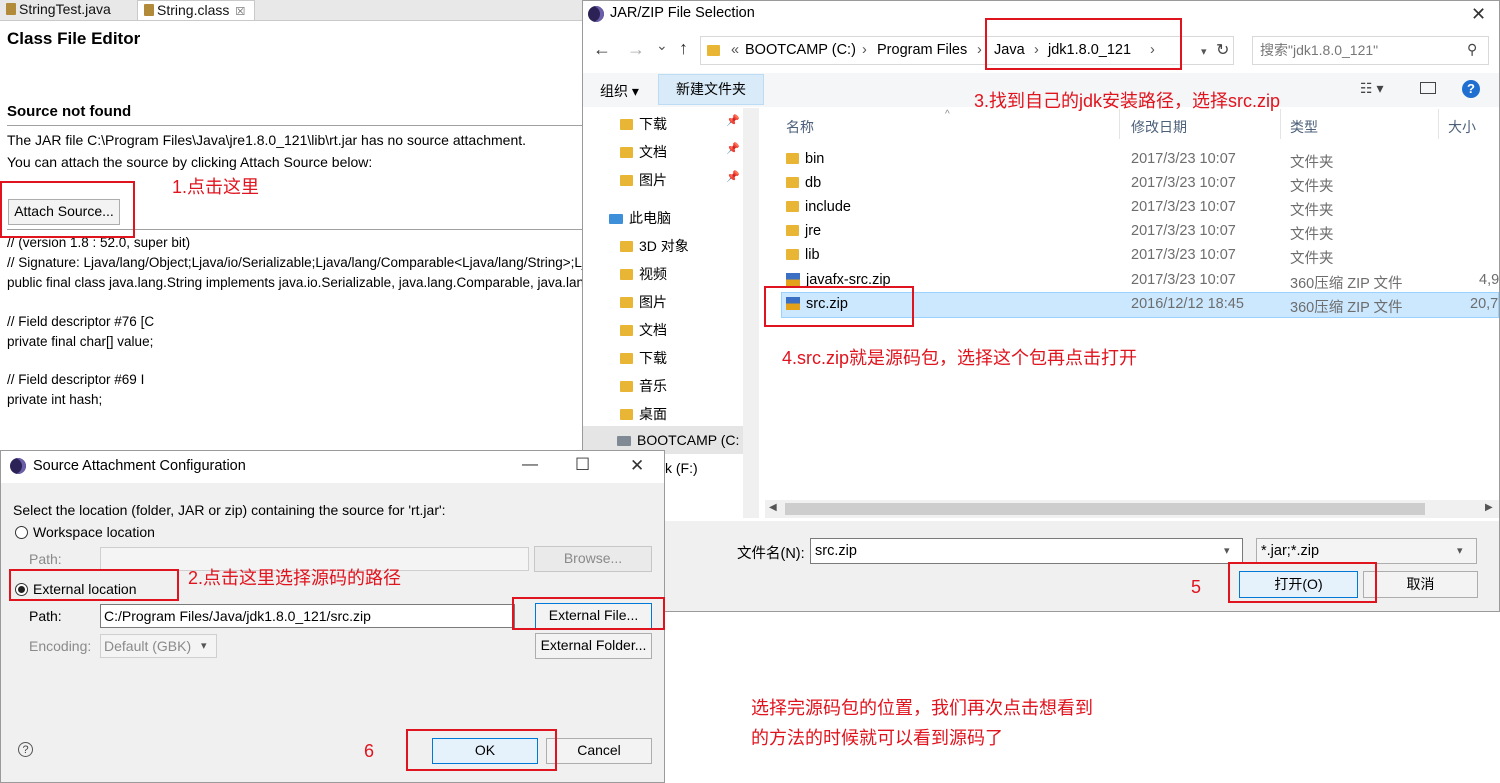  I want to click on organize-menu: 组织 ▾, so click(619, 91).